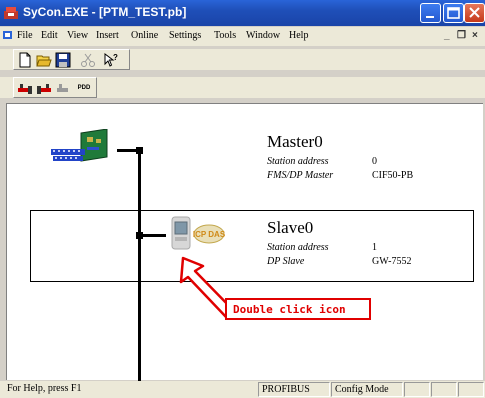 The height and width of the screenshot is (398, 485). I want to click on master-name: Master0, so click(295, 141).